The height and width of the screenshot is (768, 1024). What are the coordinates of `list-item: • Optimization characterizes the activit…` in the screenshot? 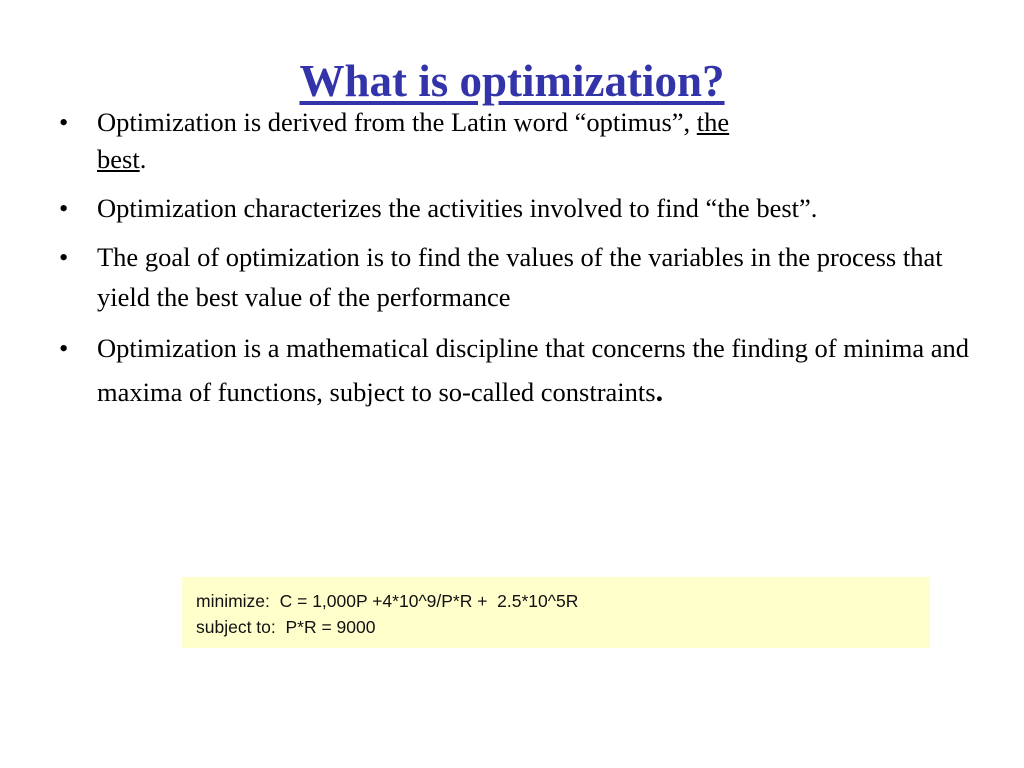 It's located at (515, 208).